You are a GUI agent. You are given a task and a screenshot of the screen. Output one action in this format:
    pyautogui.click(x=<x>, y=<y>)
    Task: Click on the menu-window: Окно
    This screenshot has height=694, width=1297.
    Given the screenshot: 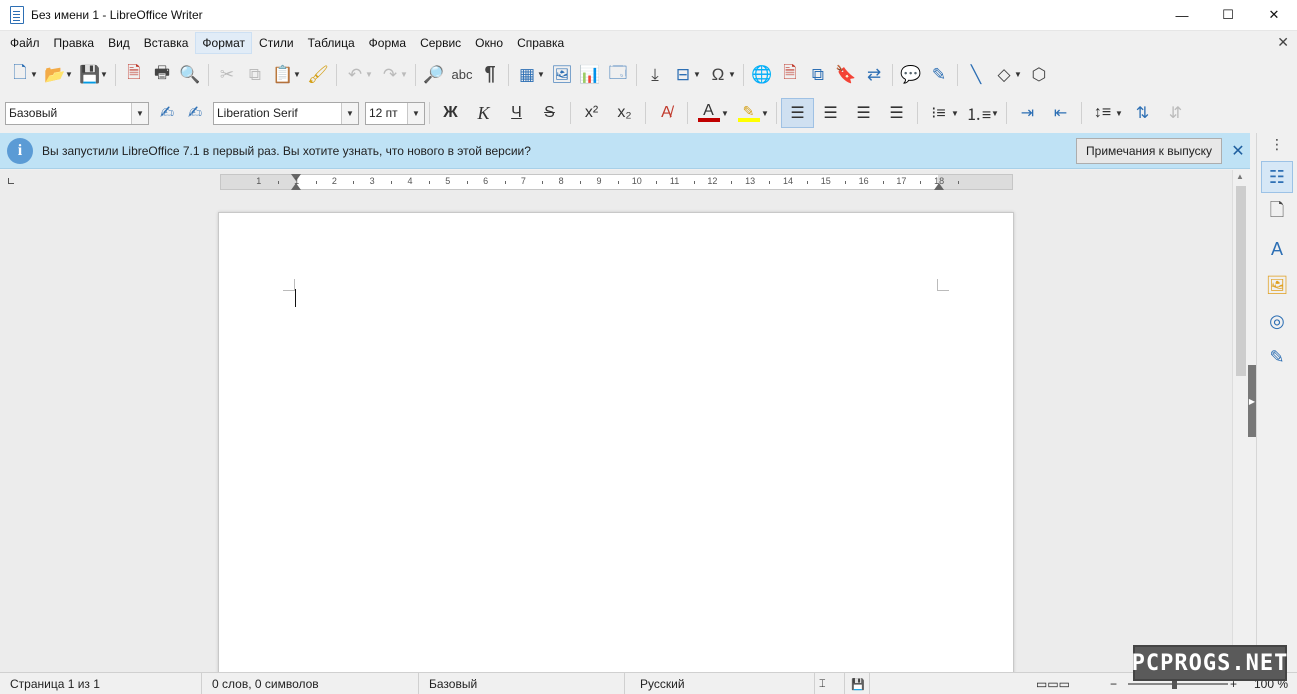 What is the action you would take?
    pyautogui.click(x=489, y=43)
    